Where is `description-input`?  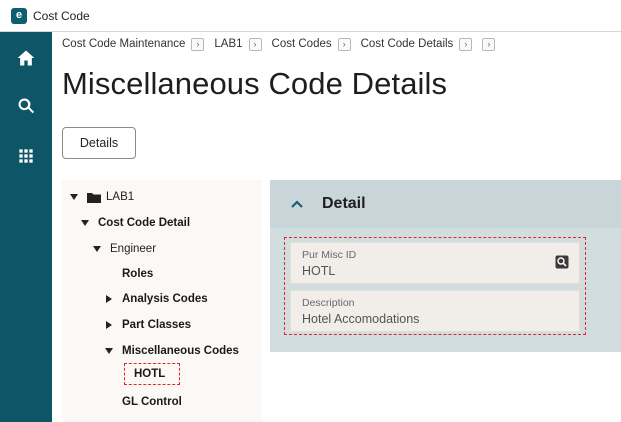 description-input is located at coordinates (422, 319).